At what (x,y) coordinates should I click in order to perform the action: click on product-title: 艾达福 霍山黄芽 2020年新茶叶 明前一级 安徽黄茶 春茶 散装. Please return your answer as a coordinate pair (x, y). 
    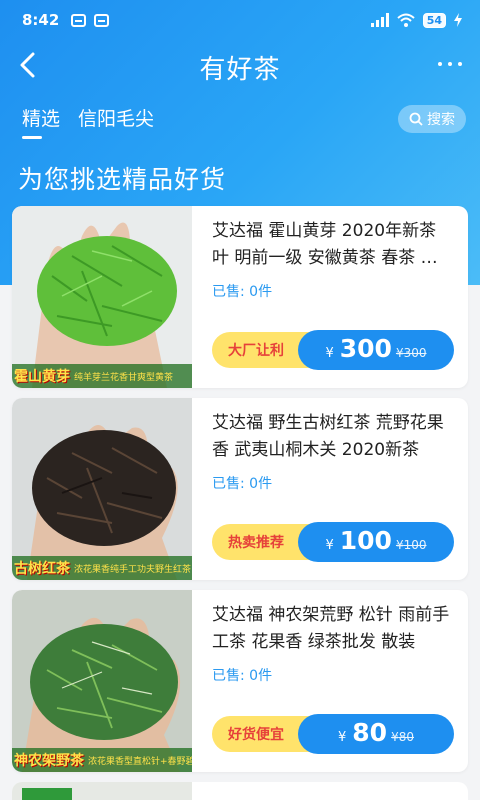
    Looking at the image, I should click on (332, 245).